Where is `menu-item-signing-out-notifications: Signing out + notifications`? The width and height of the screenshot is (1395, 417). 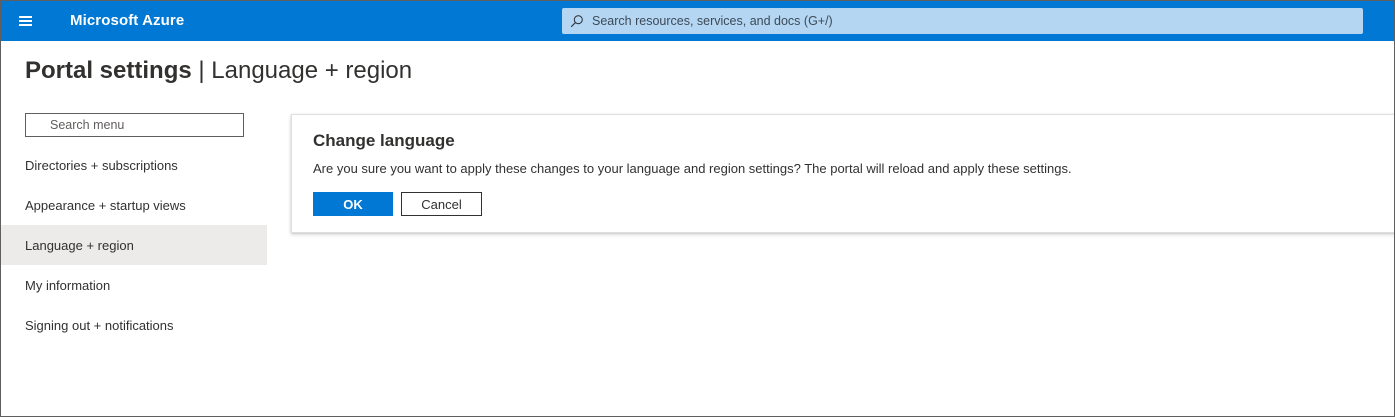 menu-item-signing-out-notifications: Signing out + notifications is located at coordinates (134, 325).